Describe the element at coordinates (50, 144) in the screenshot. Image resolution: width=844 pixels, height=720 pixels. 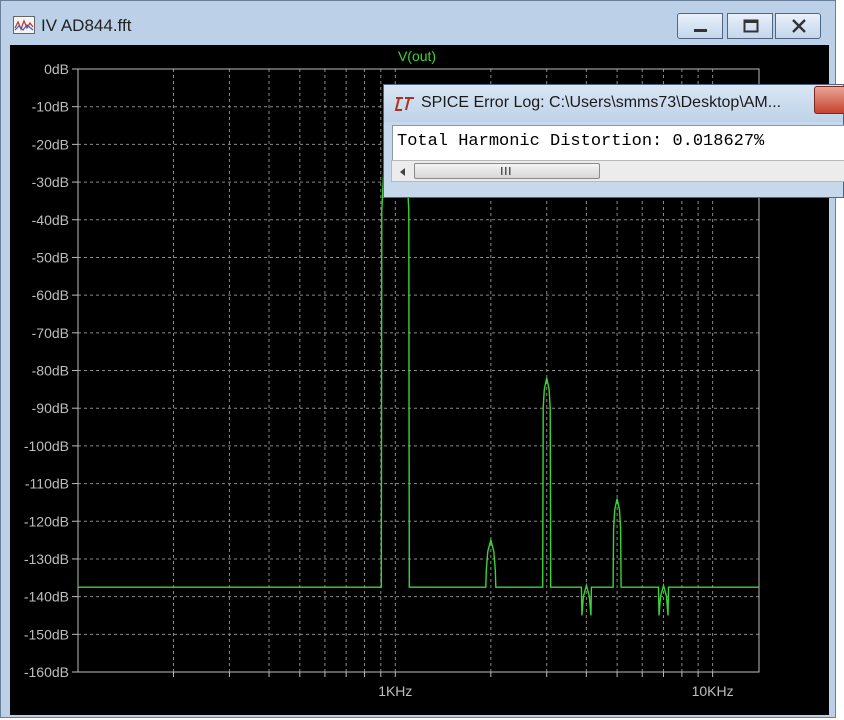
I see `y-tick-label: -20dB` at that location.